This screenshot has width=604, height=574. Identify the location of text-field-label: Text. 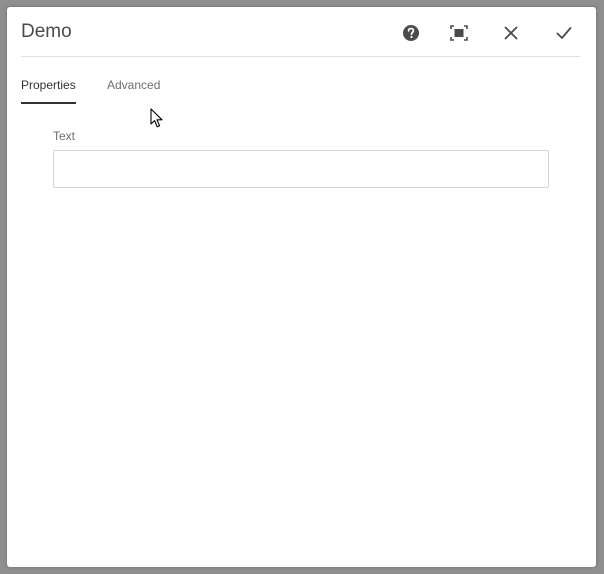
(64, 136).